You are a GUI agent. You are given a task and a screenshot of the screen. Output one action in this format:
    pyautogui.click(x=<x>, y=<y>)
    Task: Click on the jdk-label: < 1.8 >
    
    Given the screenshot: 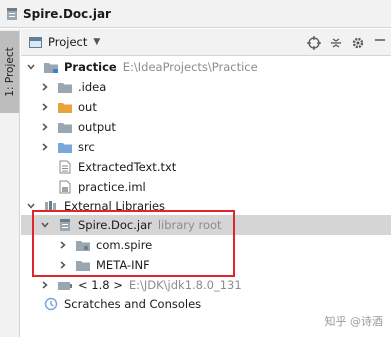 What is the action you would take?
    pyautogui.click(x=100, y=285)
    